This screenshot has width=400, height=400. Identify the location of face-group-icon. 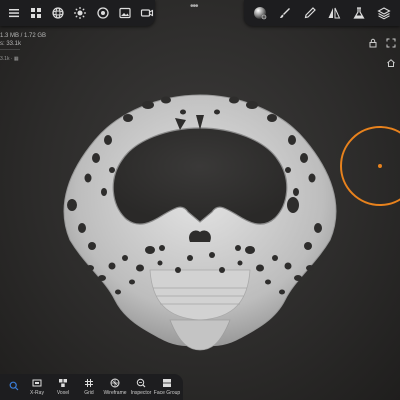
(167, 383).